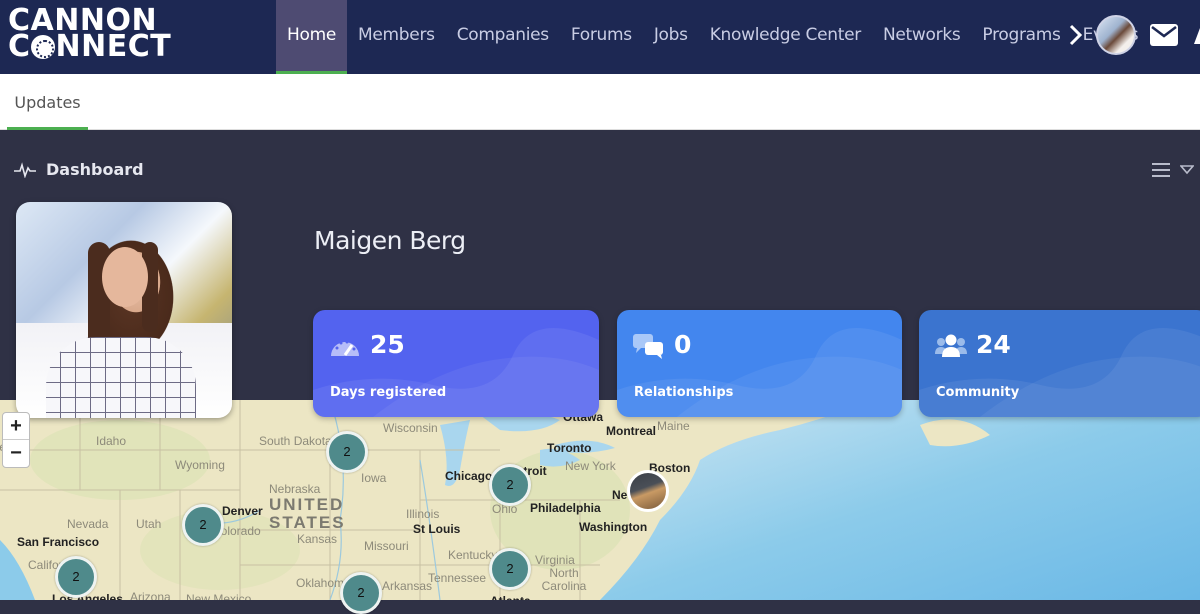 This screenshot has height=614, width=1200. What do you see at coordinates (47, 102) in the screenshot?
I see `tab-updates: Updates` at bounding box center [47, 102].